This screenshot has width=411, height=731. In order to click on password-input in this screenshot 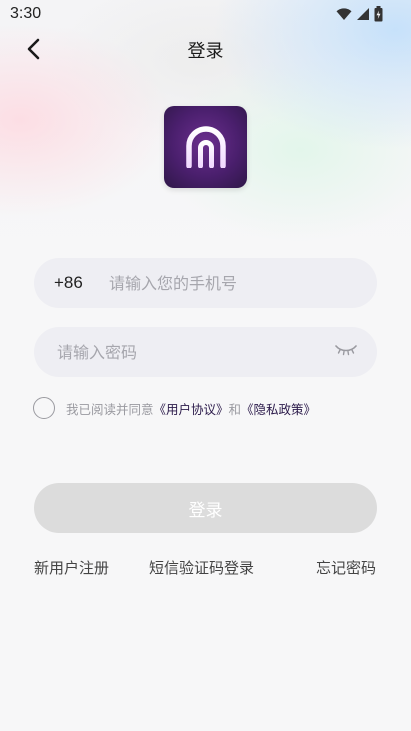, I will do `click(192, 352)`.